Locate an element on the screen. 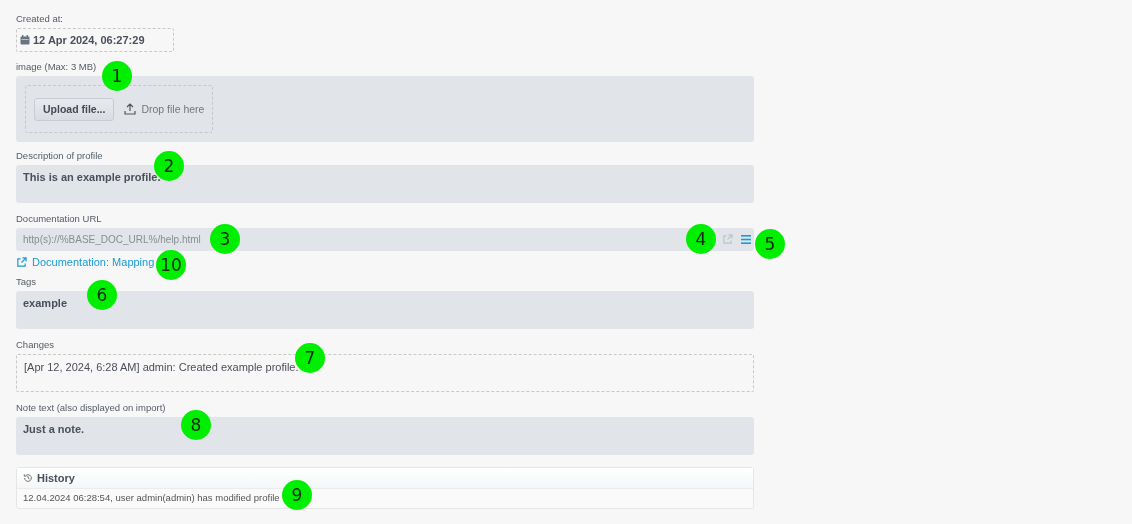 This screenshot has height=524, width=1132. field-label: Changes is located at coordinates (35, 344).